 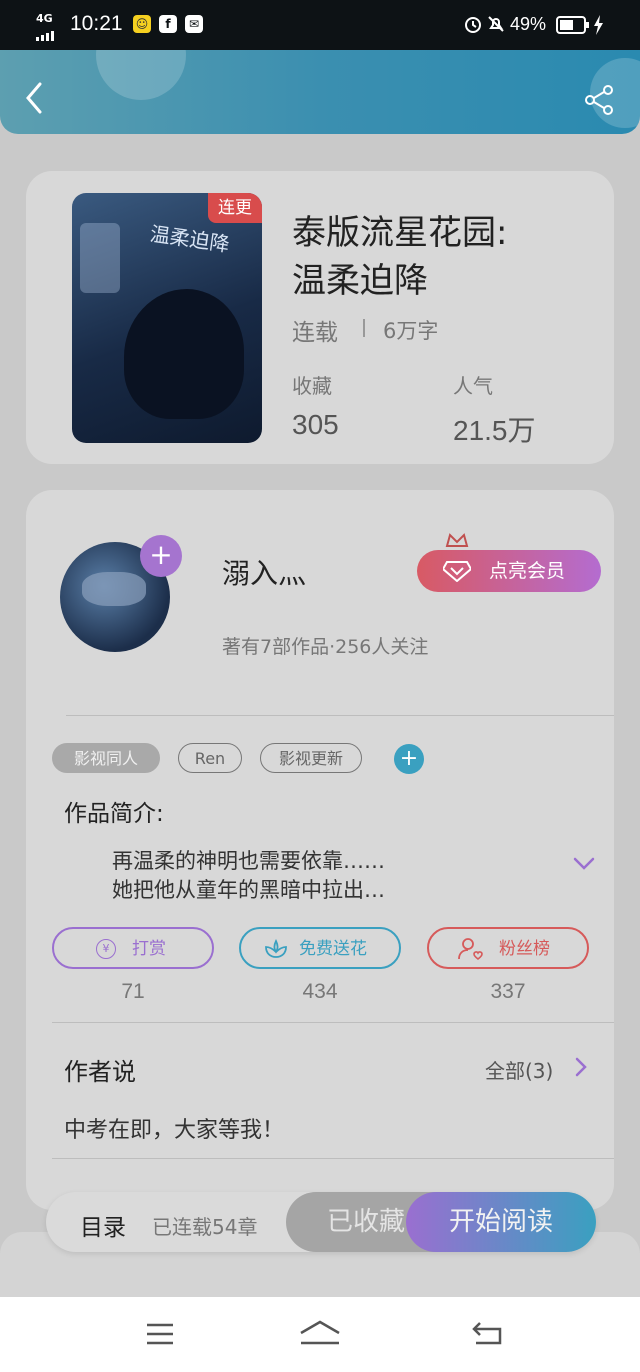 What do you see at coordinates (35, 100) in the screenshot?
I see `back-icon` at bounding box center [35, 100].